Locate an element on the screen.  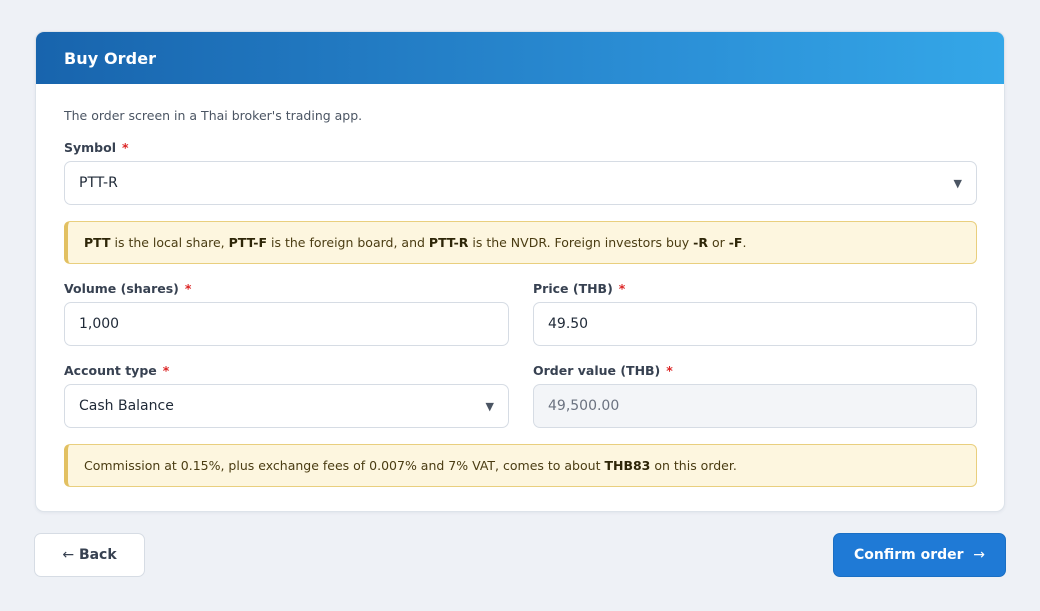
account-type-select: Cash Balance ▼ is located at coordinates (286, 406).